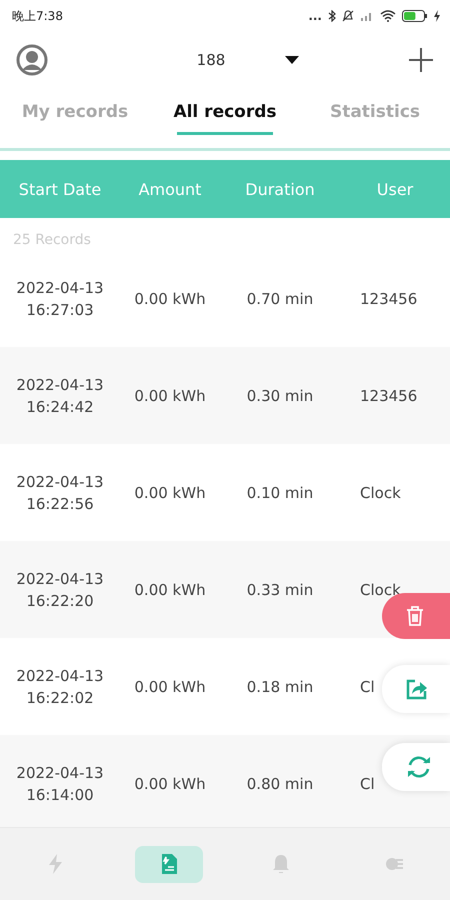 This screenshot has width=450, height=900. I want to click on column-header: Amount, so click(170, 189).